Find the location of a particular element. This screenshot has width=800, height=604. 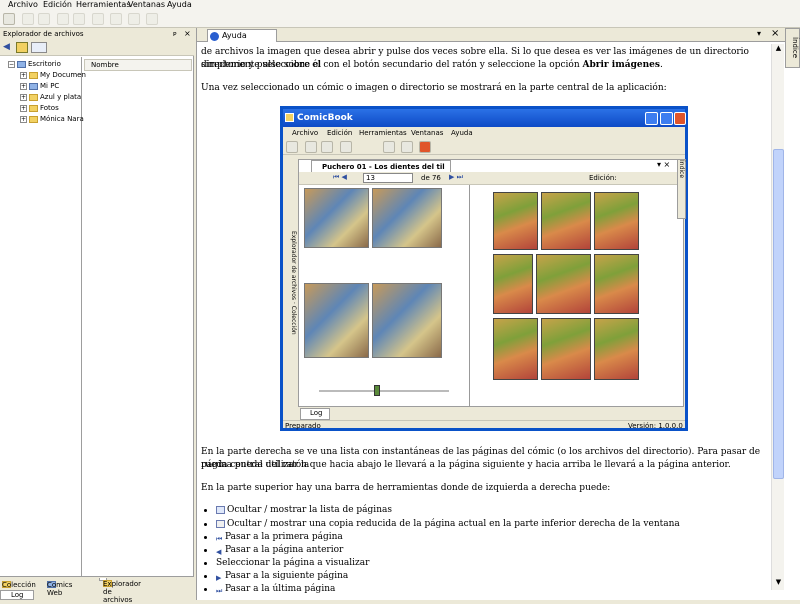

menu-herramientas: Herramientas is located at coordinates (103, 5).